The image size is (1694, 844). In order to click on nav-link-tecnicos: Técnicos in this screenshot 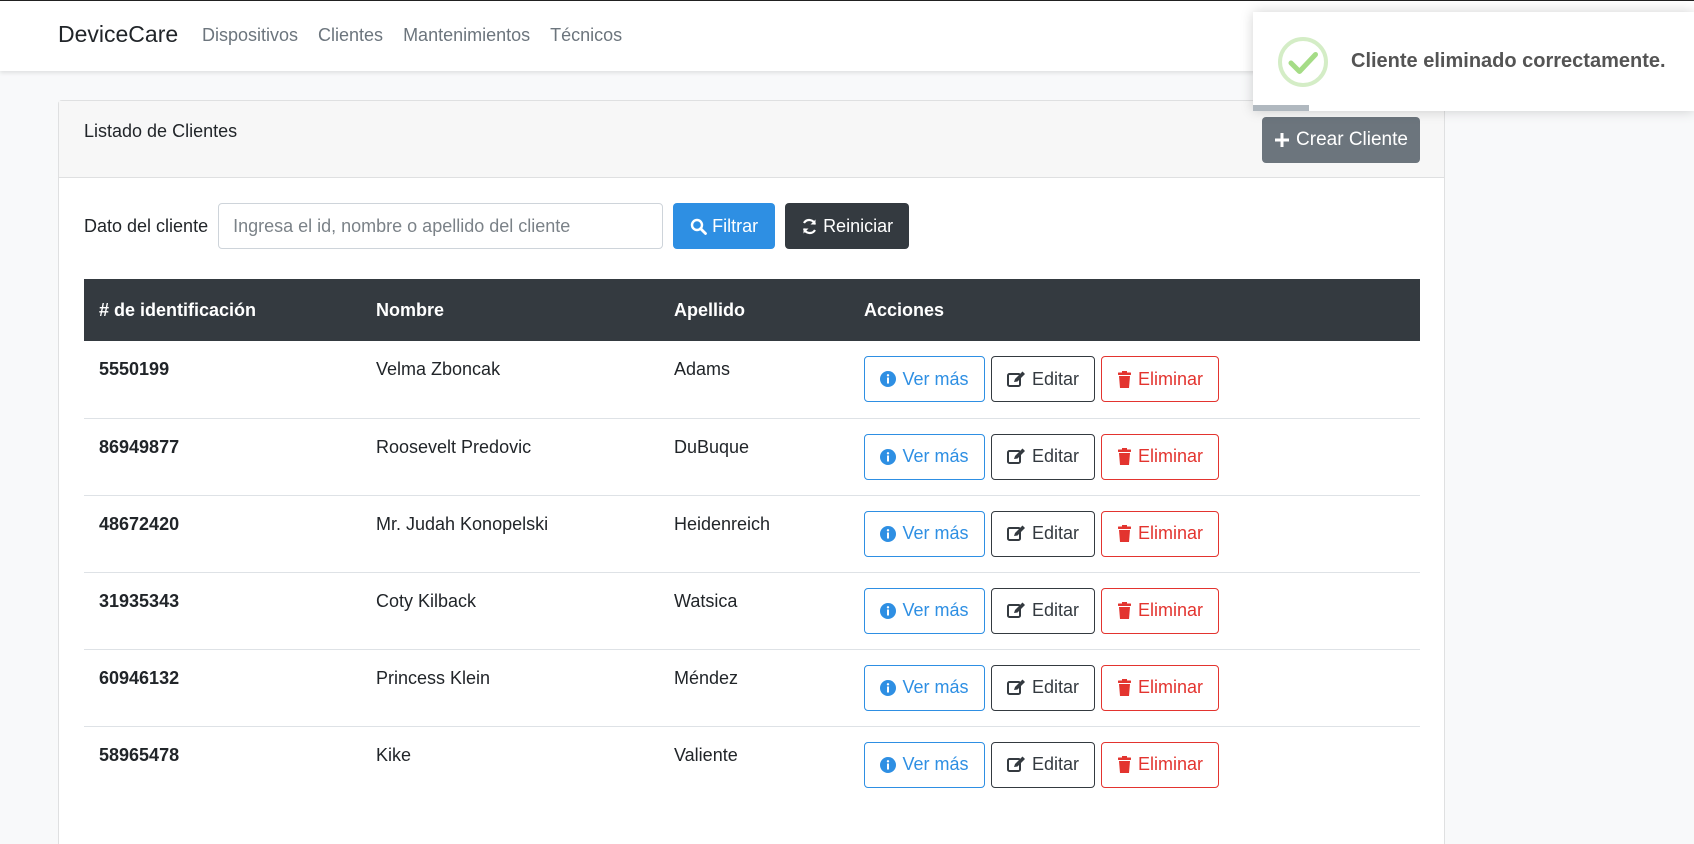, I will do `click(586, 35)`.